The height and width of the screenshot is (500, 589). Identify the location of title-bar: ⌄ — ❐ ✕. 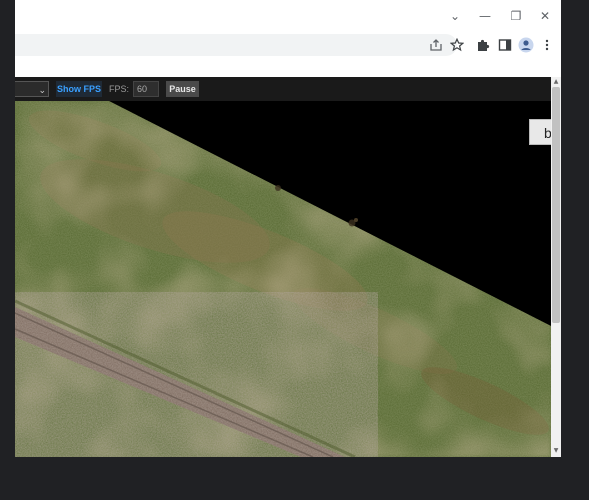
(288, 16).